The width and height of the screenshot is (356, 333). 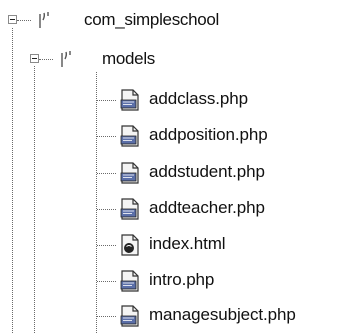 What do you see at coordinates (207, 208) in the screenshot?
I see `file-label: addteacher.php` at bounding box center [207, 208].